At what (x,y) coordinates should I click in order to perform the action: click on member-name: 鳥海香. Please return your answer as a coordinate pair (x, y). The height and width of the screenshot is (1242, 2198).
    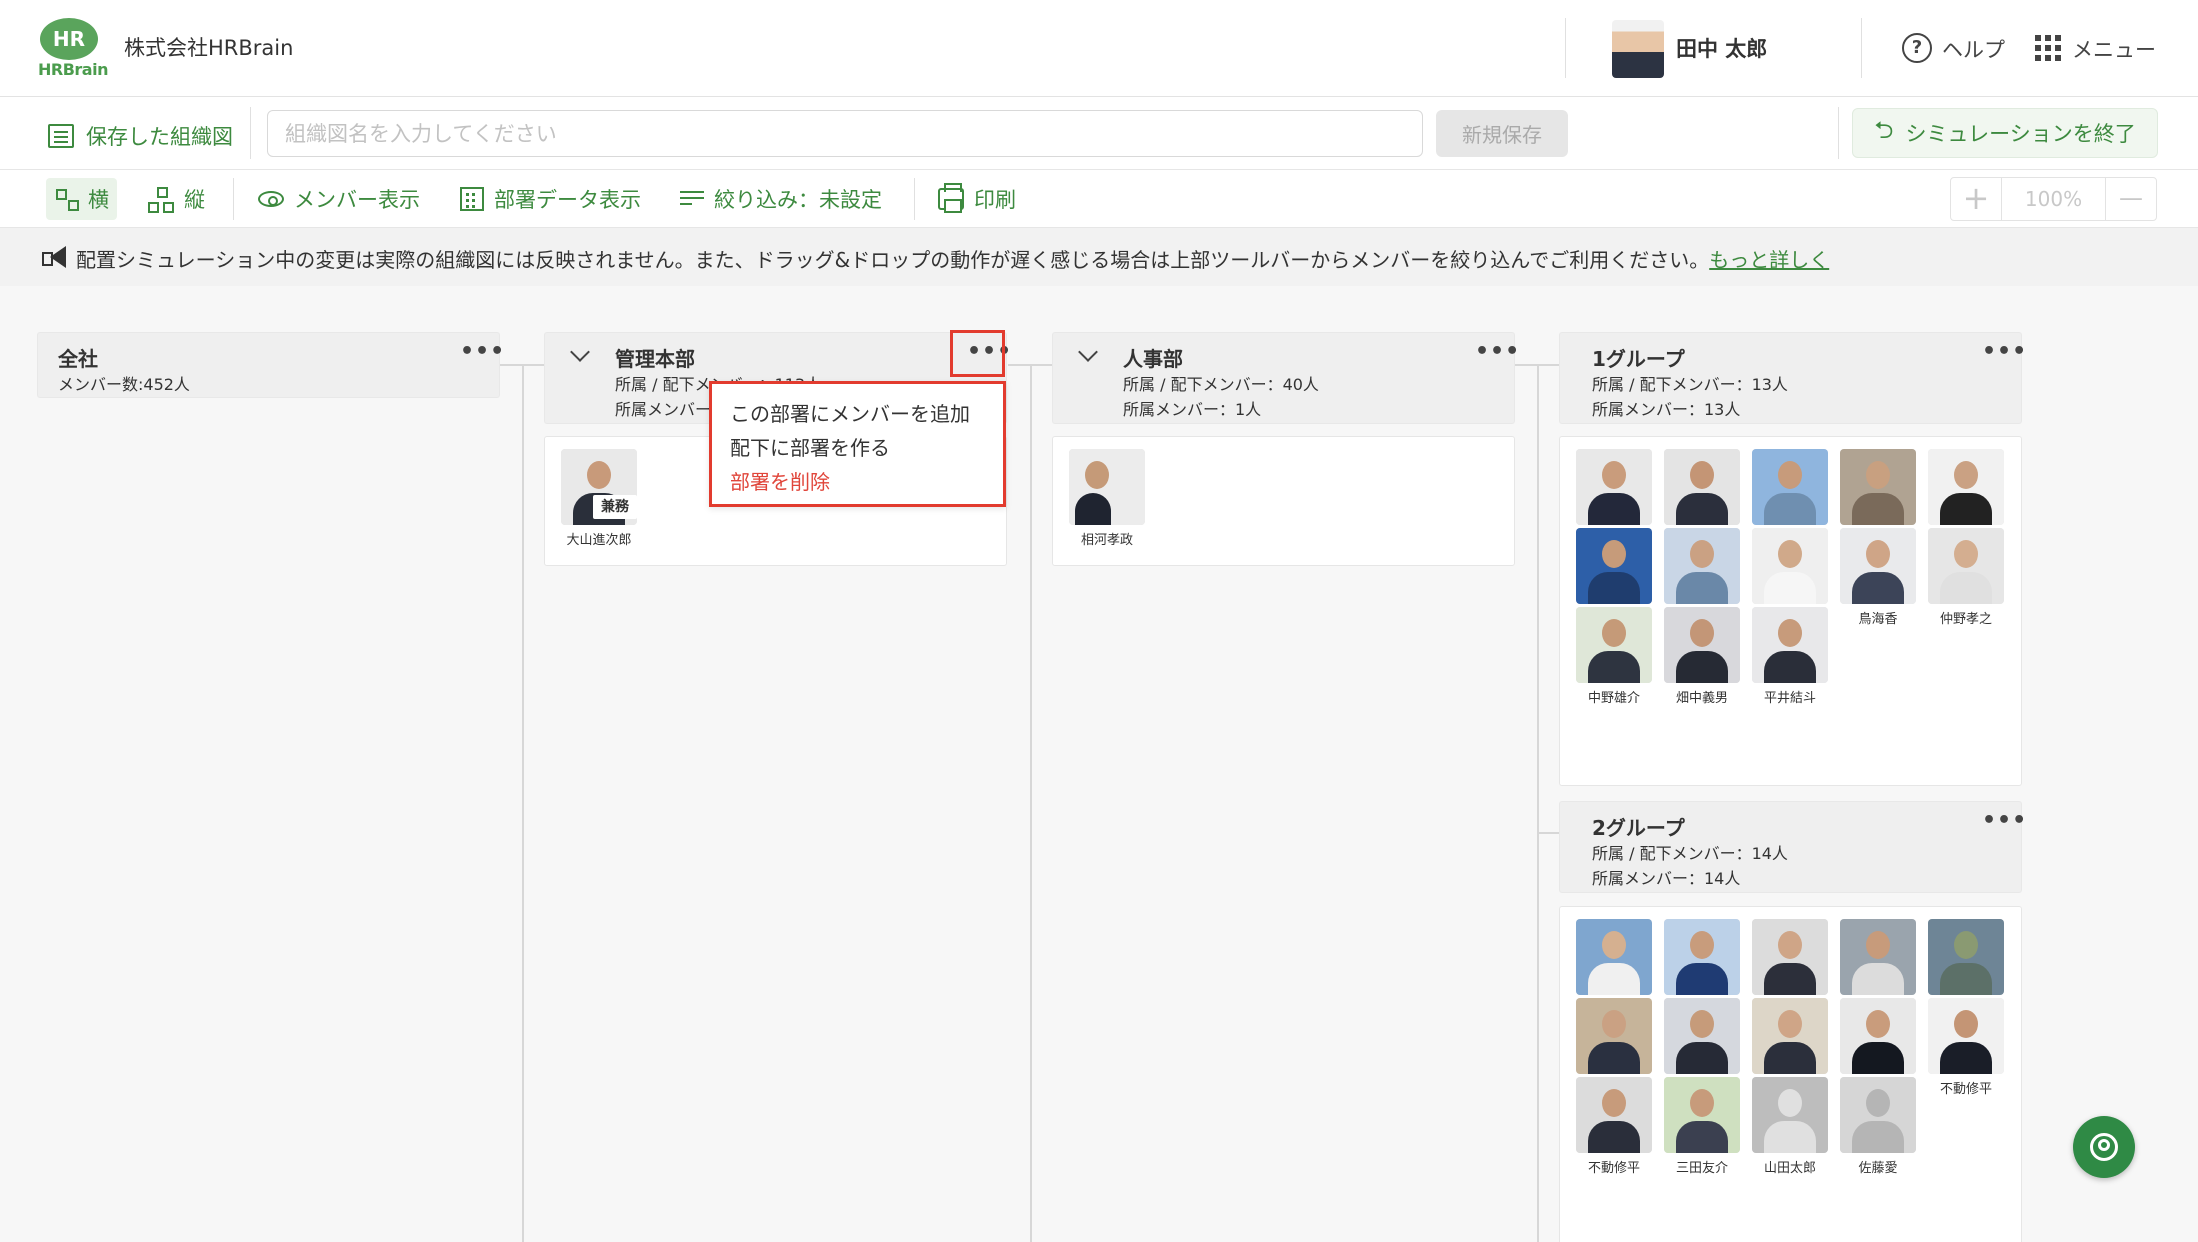
    Looking at the image, I should click on (1878, 619).